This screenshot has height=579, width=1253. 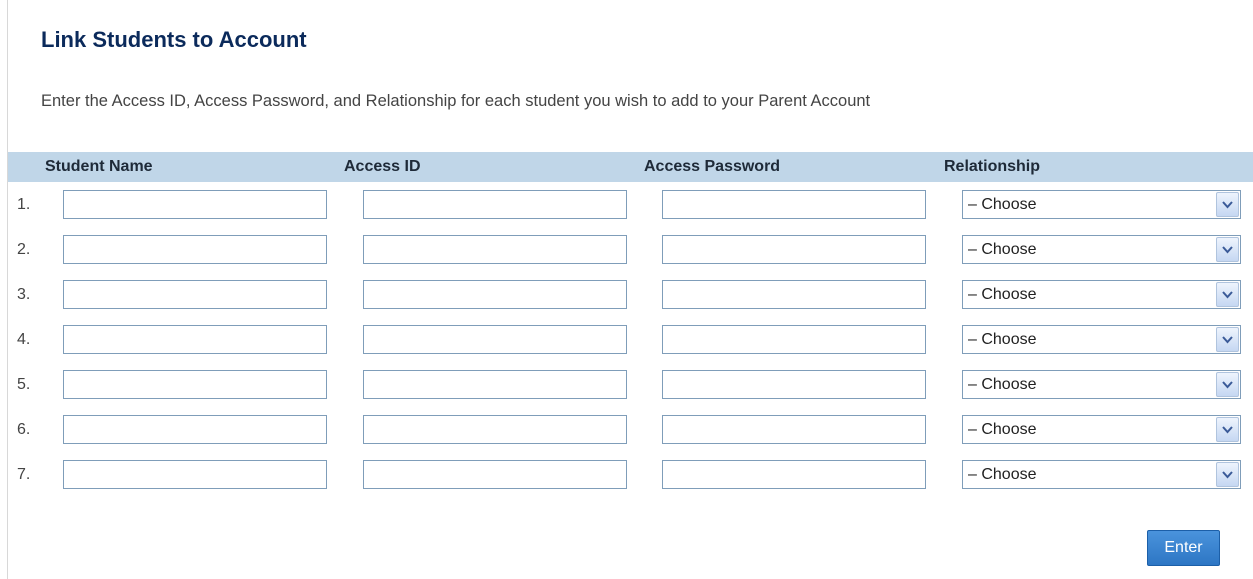 What do you see at coordinates (24, 249) in the screenshot?
I see `row-number: 2.` at bounding box center [24, 249].